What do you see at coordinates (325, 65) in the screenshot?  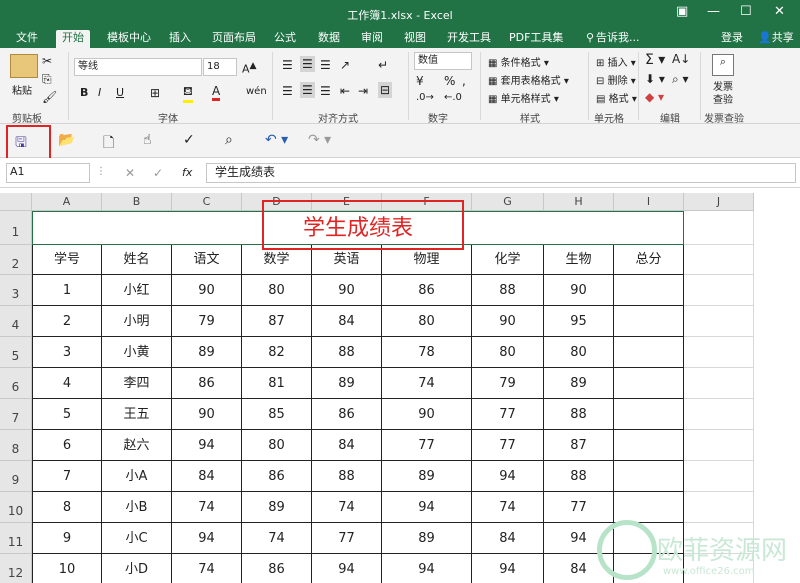 I see `align-bottom-icon: ☰` at bounding box center [325, 65].